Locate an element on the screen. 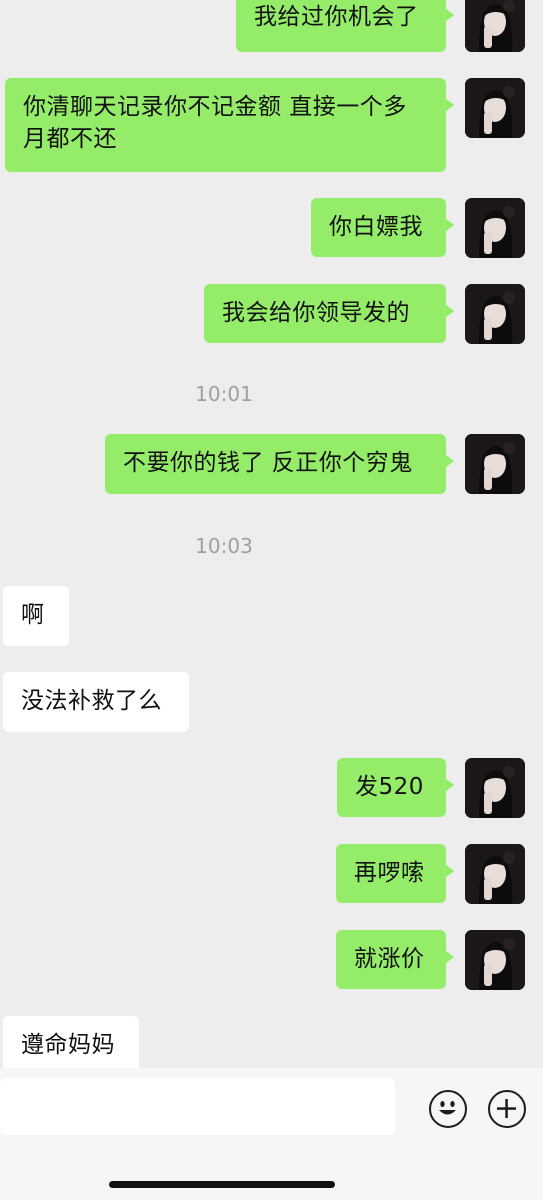  message-bubble-incoming: 遵命妈妈 is located at coordinates (71, 1042).